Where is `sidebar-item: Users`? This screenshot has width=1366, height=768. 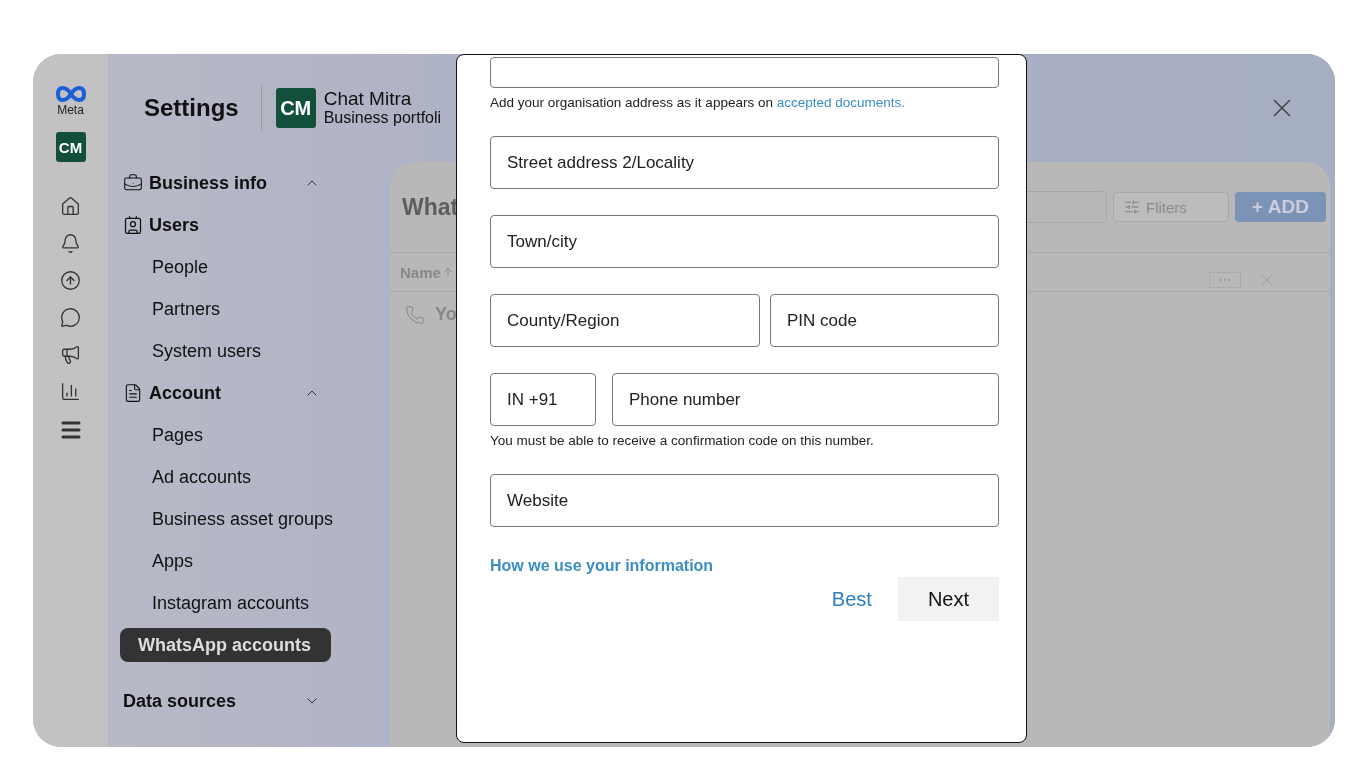 sidebar-item: Users is located at coordinates (160, 225).